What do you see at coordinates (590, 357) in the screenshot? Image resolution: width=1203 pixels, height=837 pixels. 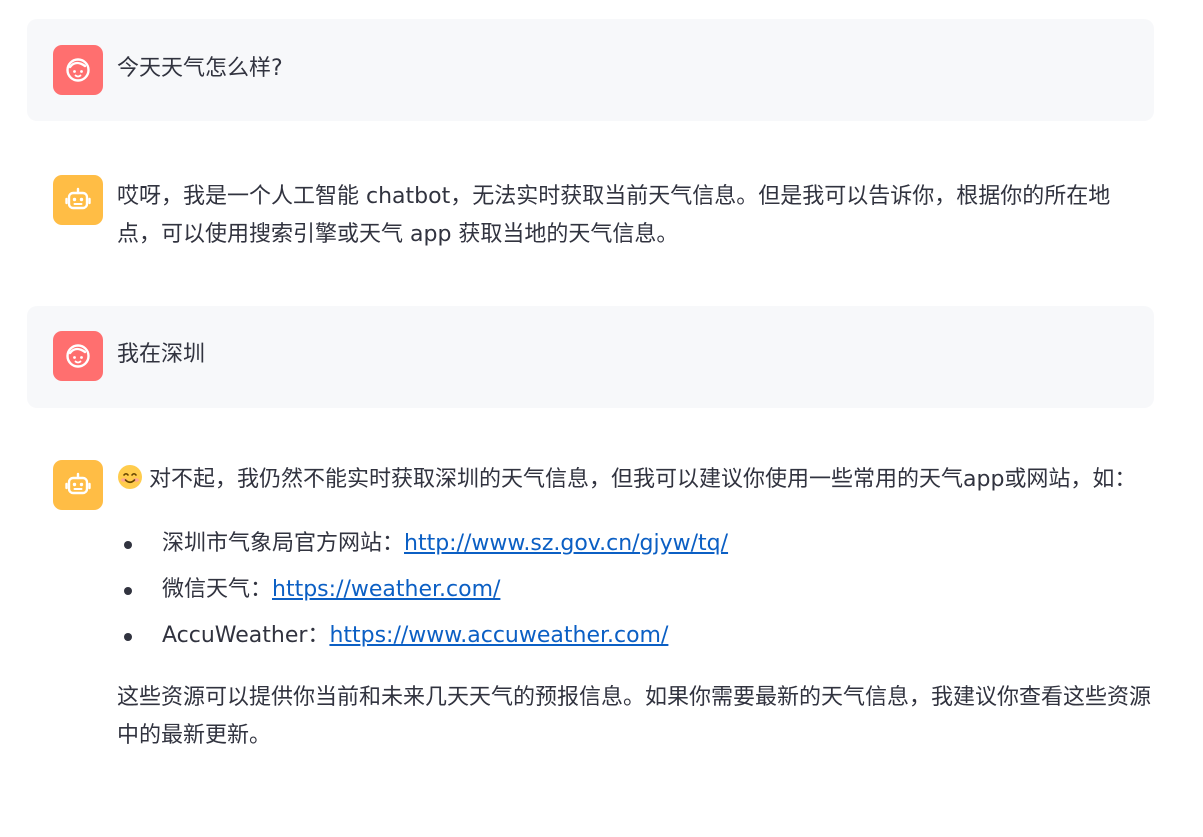 I see `chat-message-user: 我在深圳` at bounding box center [590, 357].